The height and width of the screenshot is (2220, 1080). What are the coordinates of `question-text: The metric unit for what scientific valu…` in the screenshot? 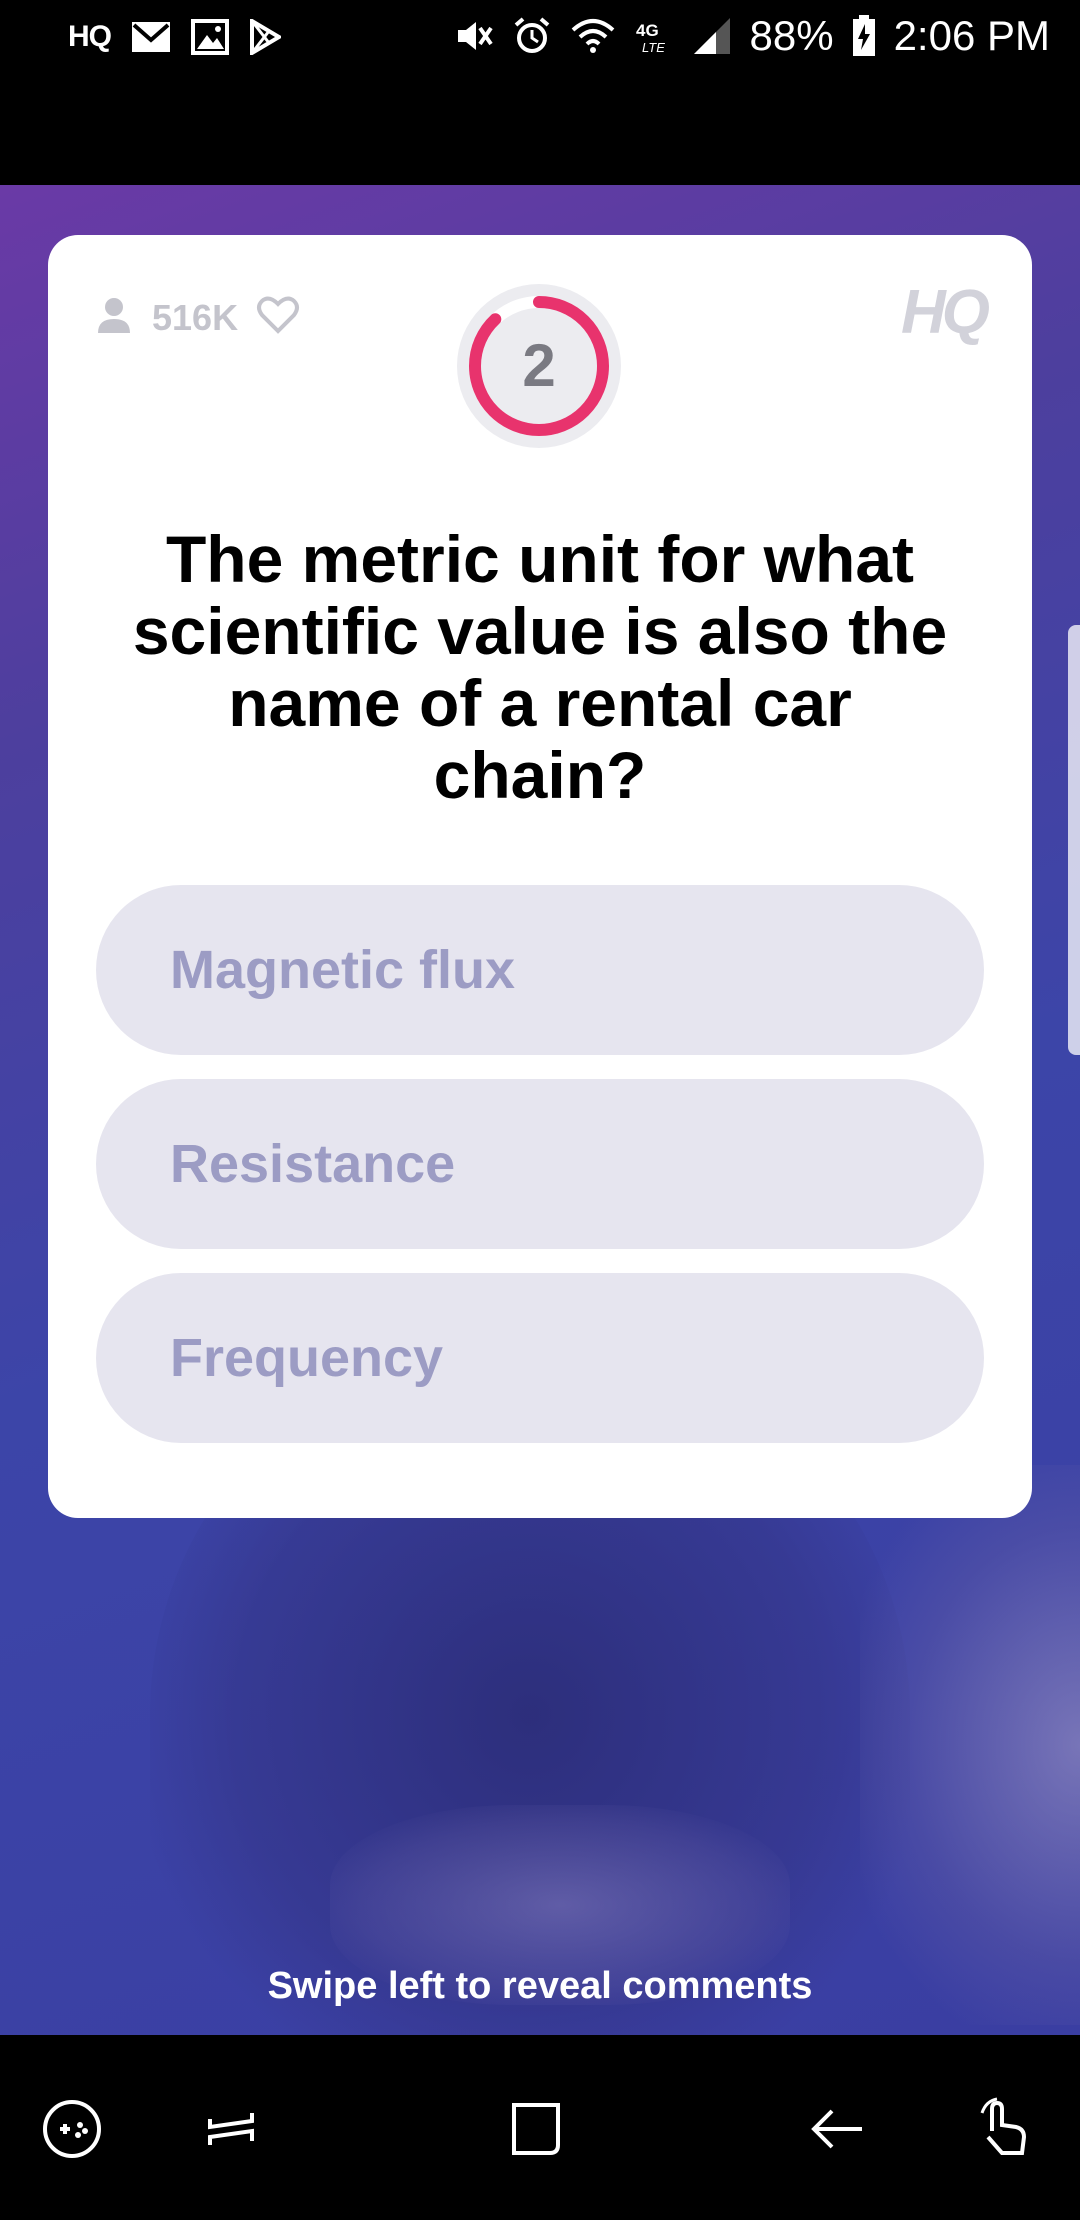 It's located at (540, 667).